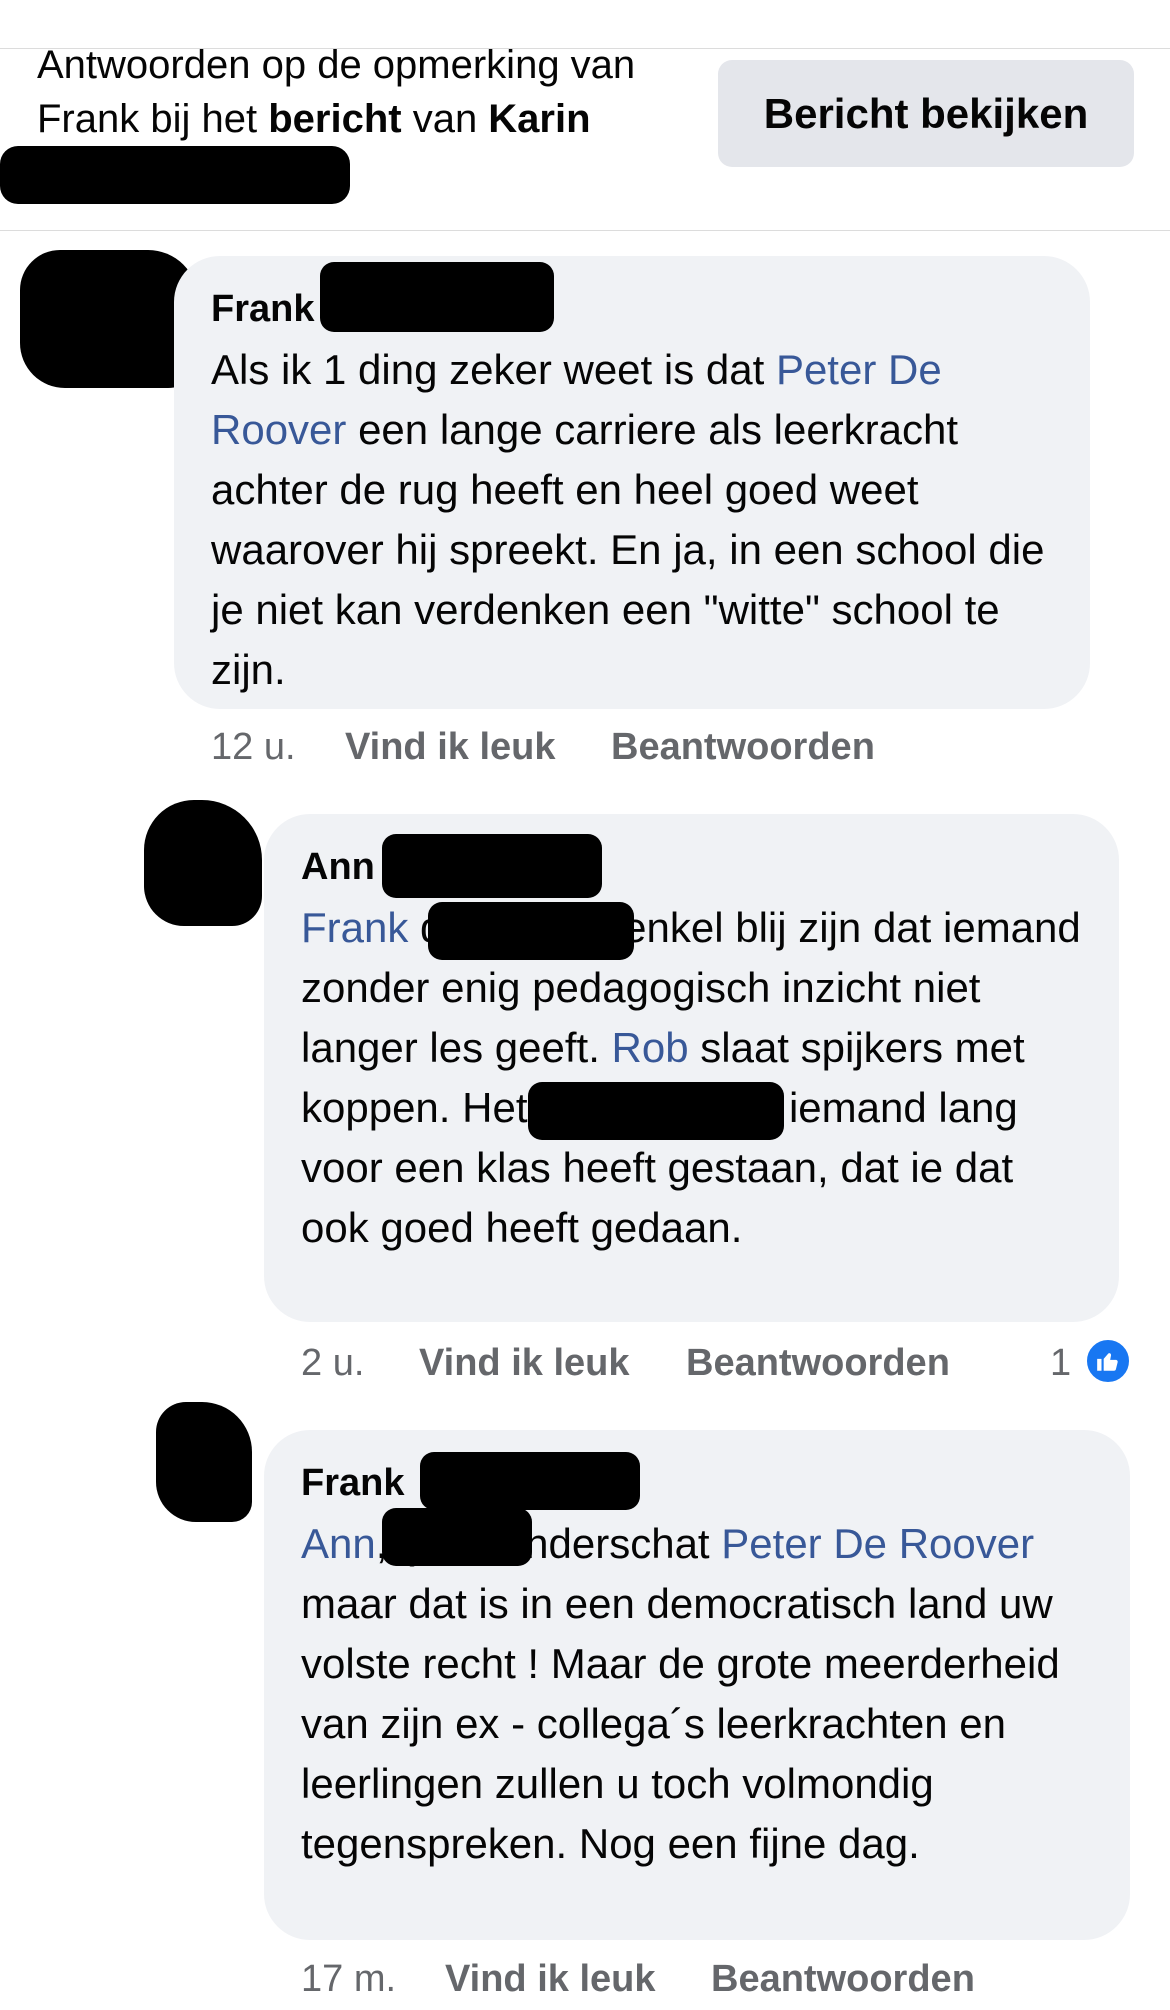 This screenshot has width=1170, height=2010. Describe the element at coordinates (539, 119) in the screenshot. I see `header-author-name: Karin` at that location.